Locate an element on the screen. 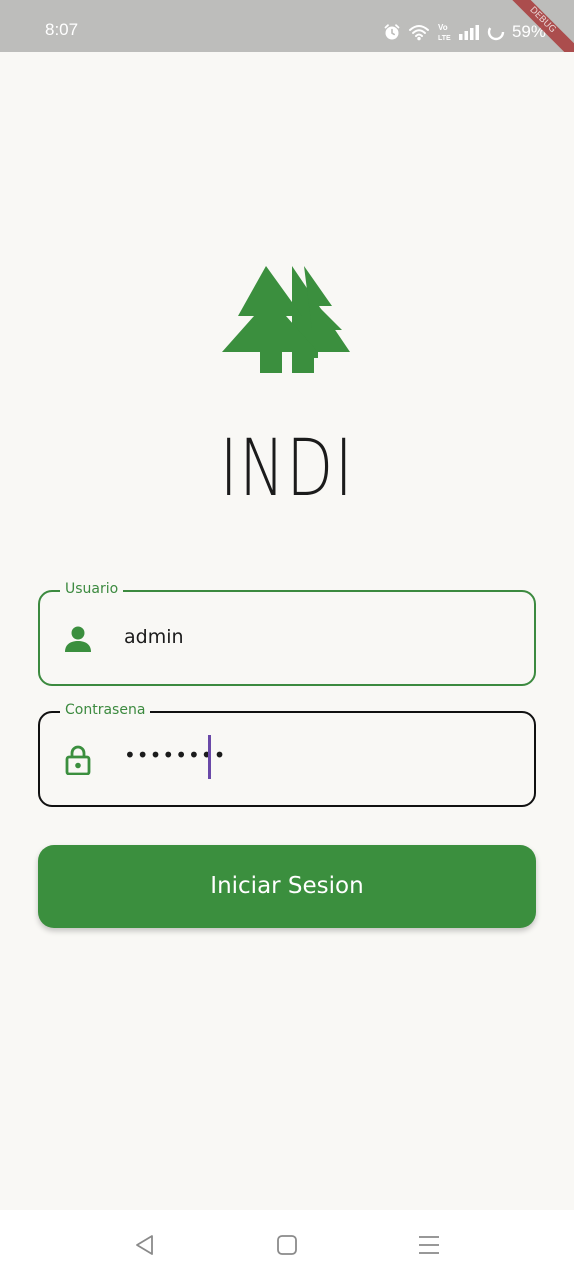 This screenshot has width=574, height=1280. username-input: admin is located at coordinates (154, 637).